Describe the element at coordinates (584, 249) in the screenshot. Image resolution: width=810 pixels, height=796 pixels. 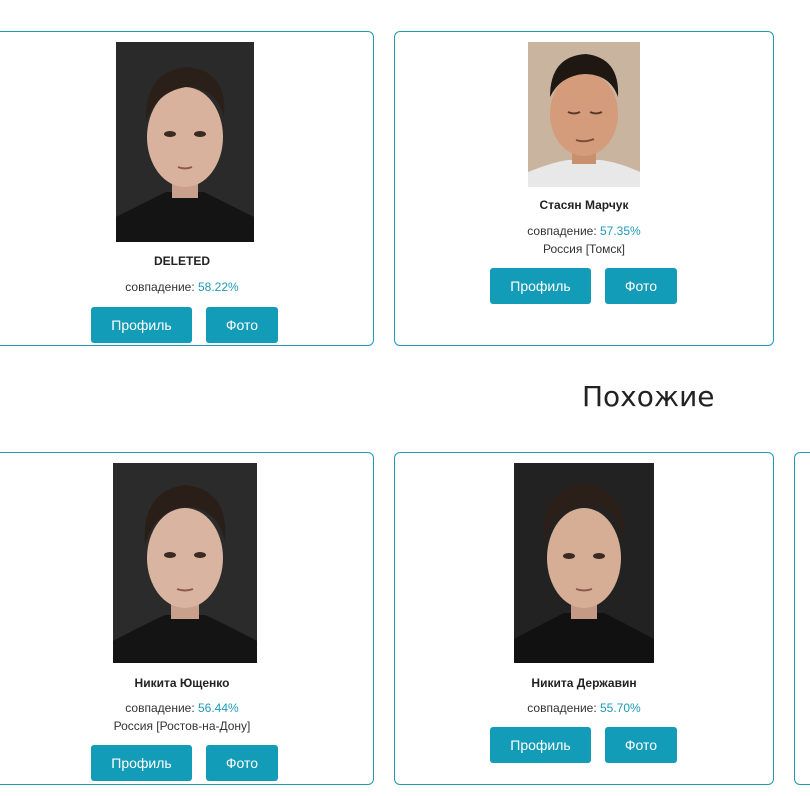
I see `person-location: Россия [Томск]` at that location.